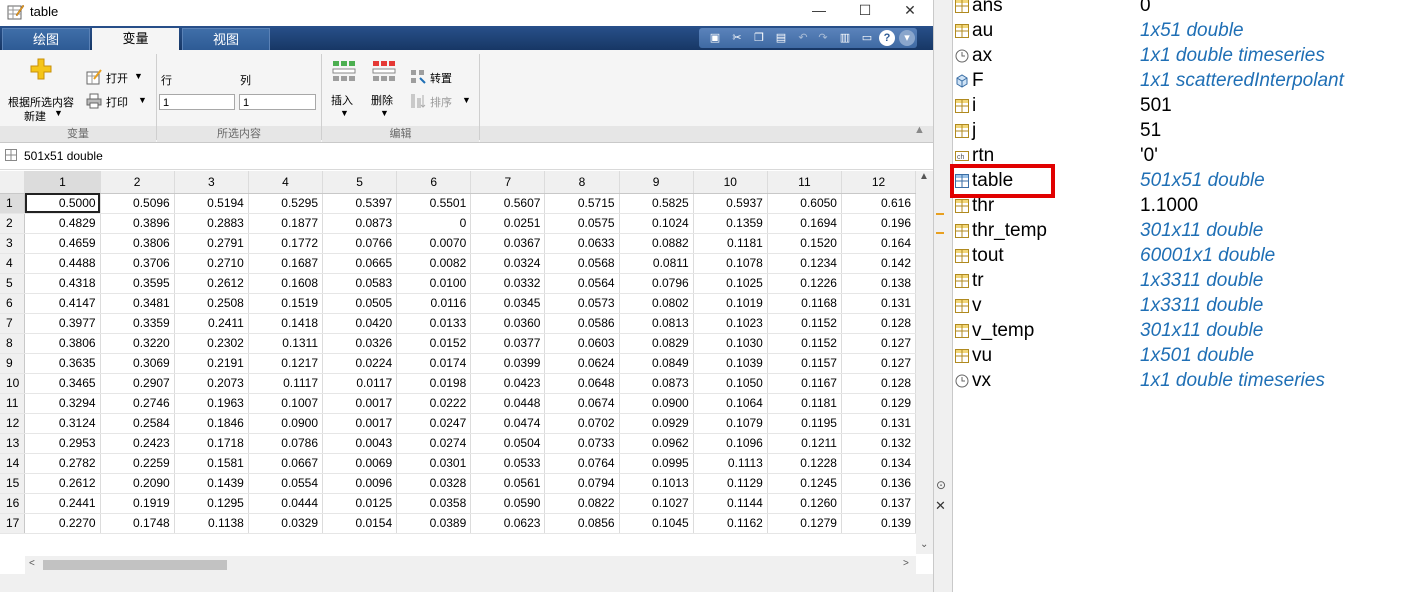  What do you see at coordinates (277, 102) in the screenshot?
I see `column-selection-input: 1` at bounding box center [277, 102].